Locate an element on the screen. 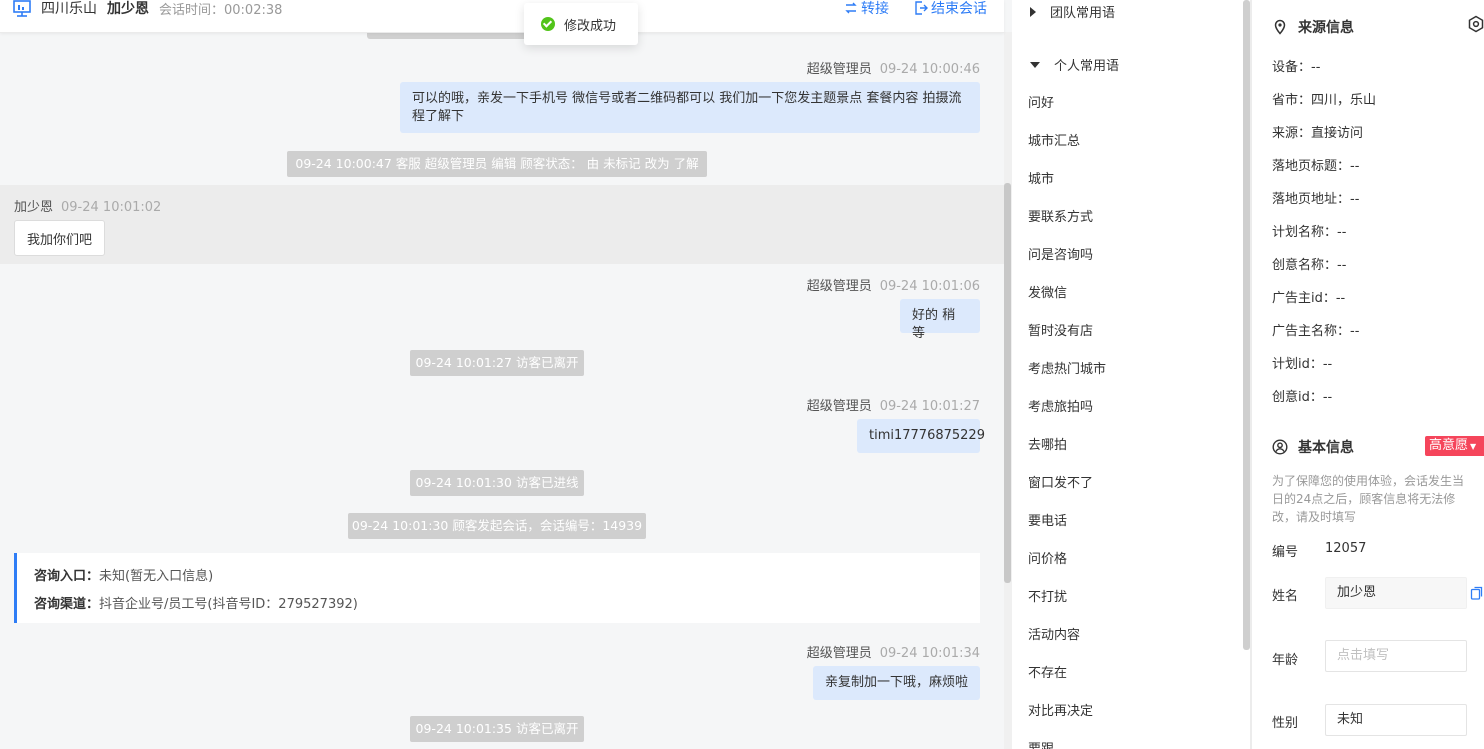  phrase-item: 去哪拍 is located at coordinates (1047, 443).